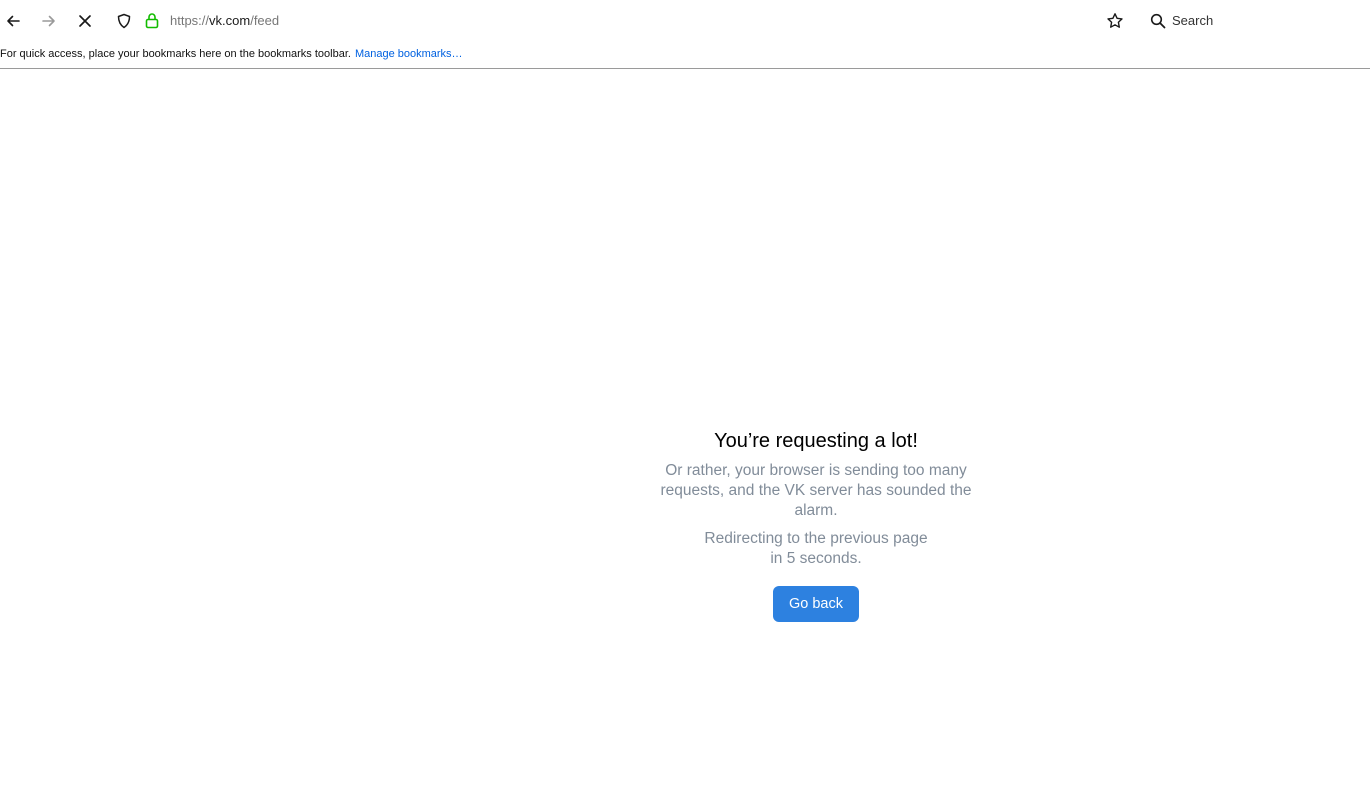 The image size is (1370, 794). I want to click on bookmark-page-button, so click(1115, 21).